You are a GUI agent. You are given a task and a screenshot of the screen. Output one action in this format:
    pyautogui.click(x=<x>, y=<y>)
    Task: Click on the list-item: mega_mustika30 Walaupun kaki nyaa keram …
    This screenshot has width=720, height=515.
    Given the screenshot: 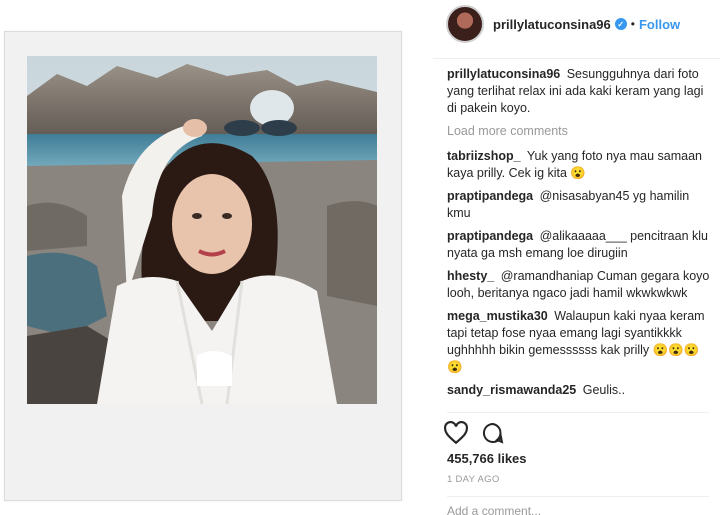 What is the action you would take?
    pyautogui.click(x=580, y=342)
    